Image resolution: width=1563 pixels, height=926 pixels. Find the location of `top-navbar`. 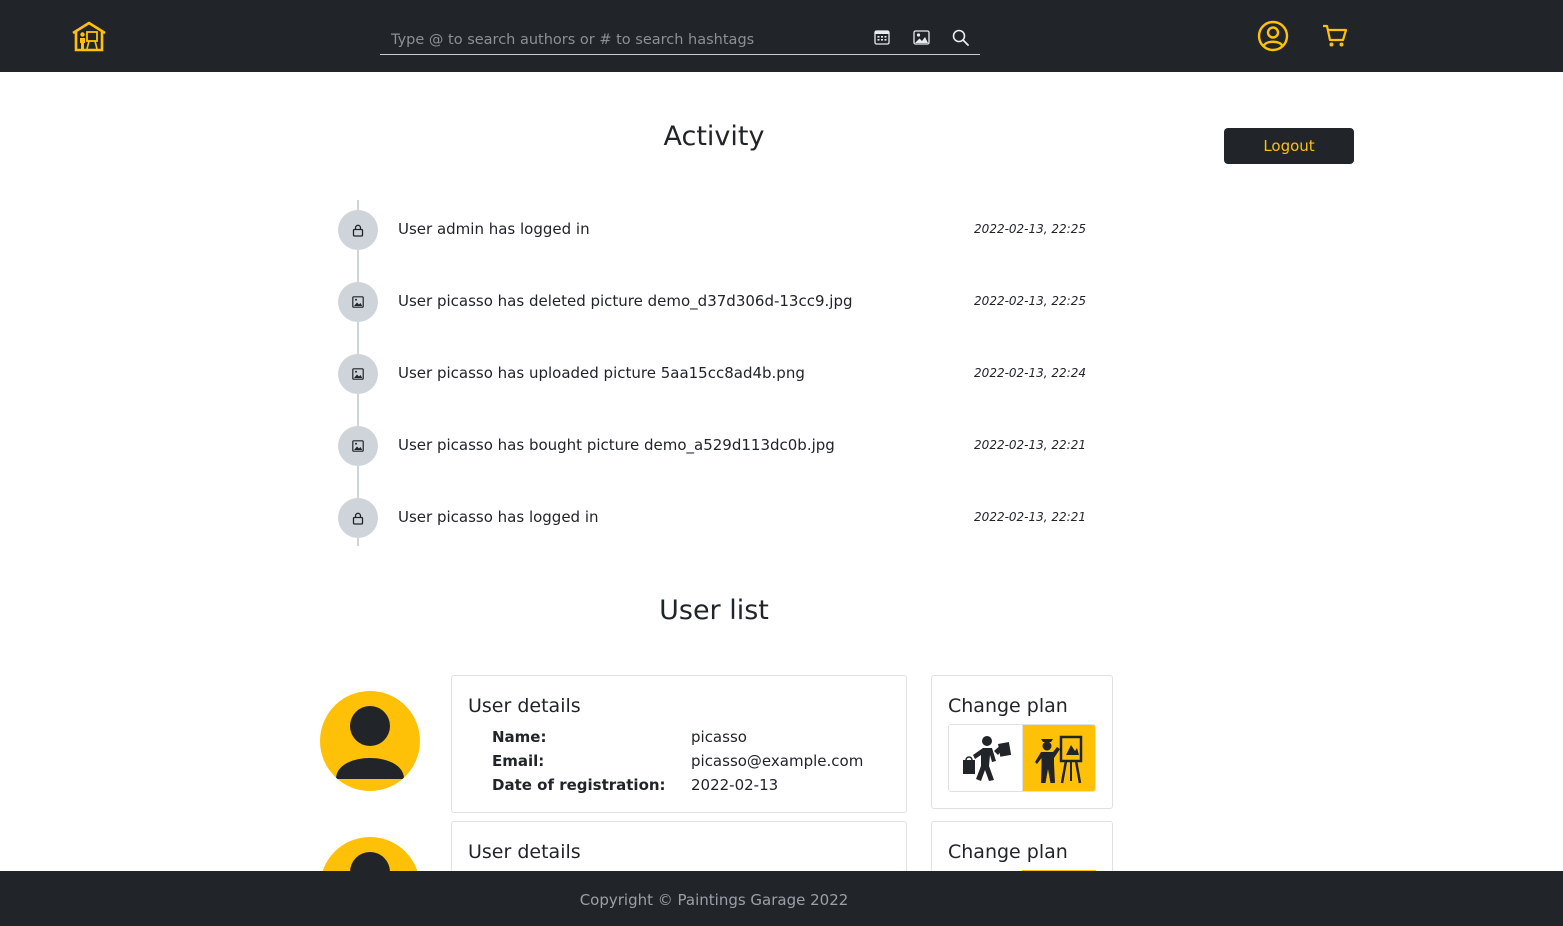

top-navbar is located at coordinates (781, 36).